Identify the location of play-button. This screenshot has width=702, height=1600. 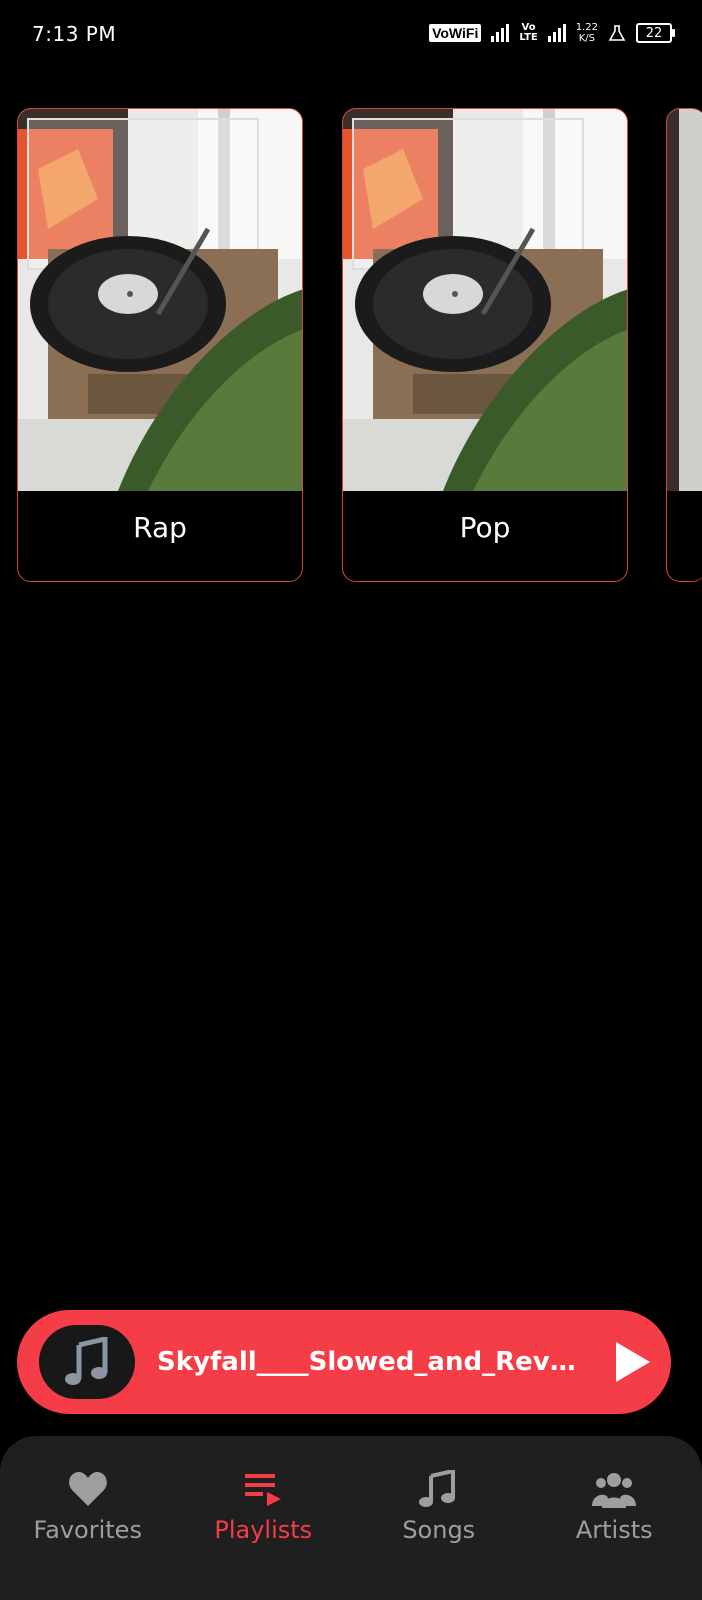
(632, 1362).